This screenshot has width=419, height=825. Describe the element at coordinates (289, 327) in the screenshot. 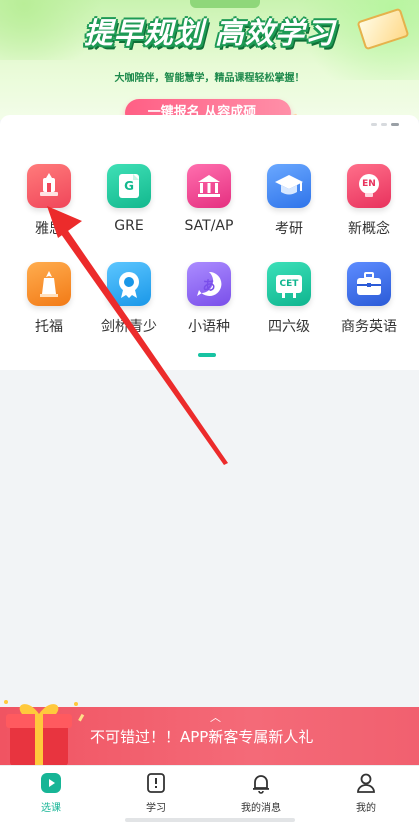

I see `category-label: 四六级` at that location.